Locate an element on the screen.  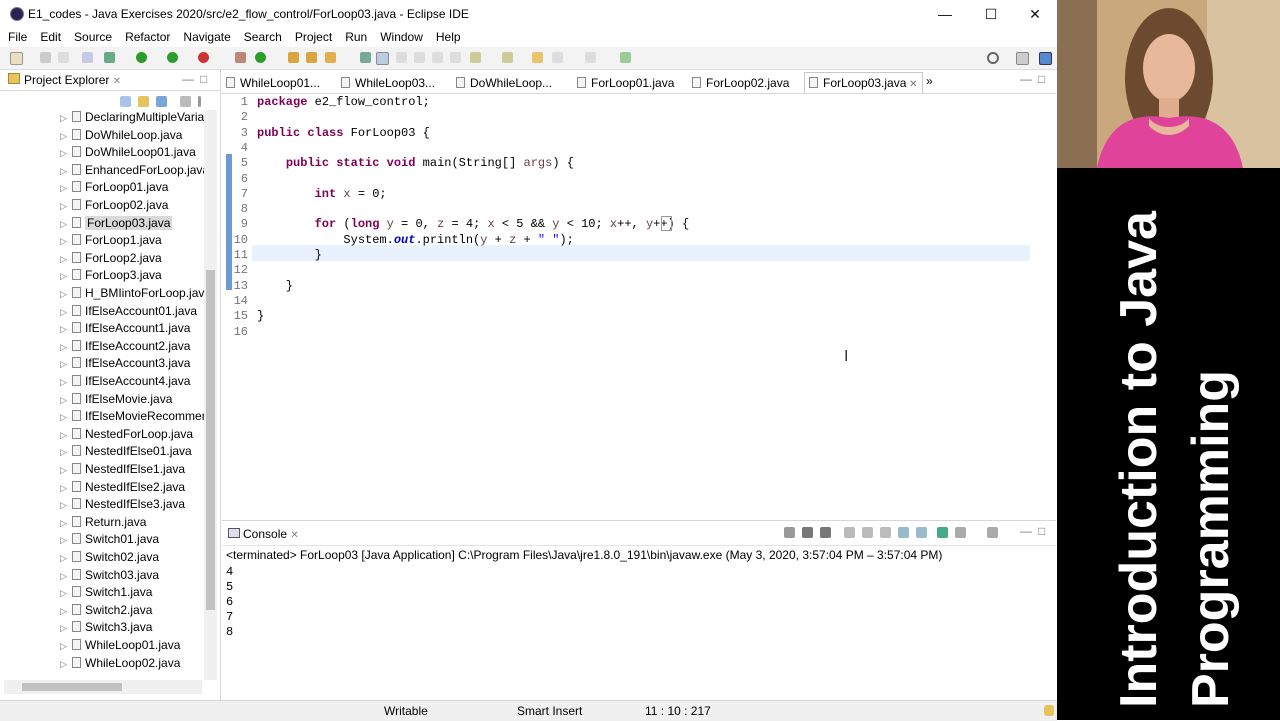
external-tools-icon is located at coordinates (203, 57).